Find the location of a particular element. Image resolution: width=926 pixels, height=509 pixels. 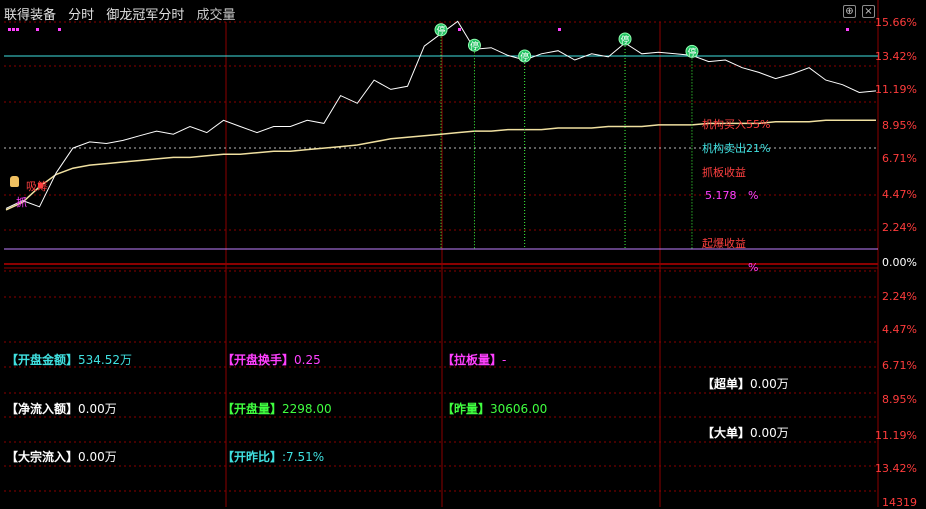

plus-icon: ⊕ is located at coordinates (849, 11).